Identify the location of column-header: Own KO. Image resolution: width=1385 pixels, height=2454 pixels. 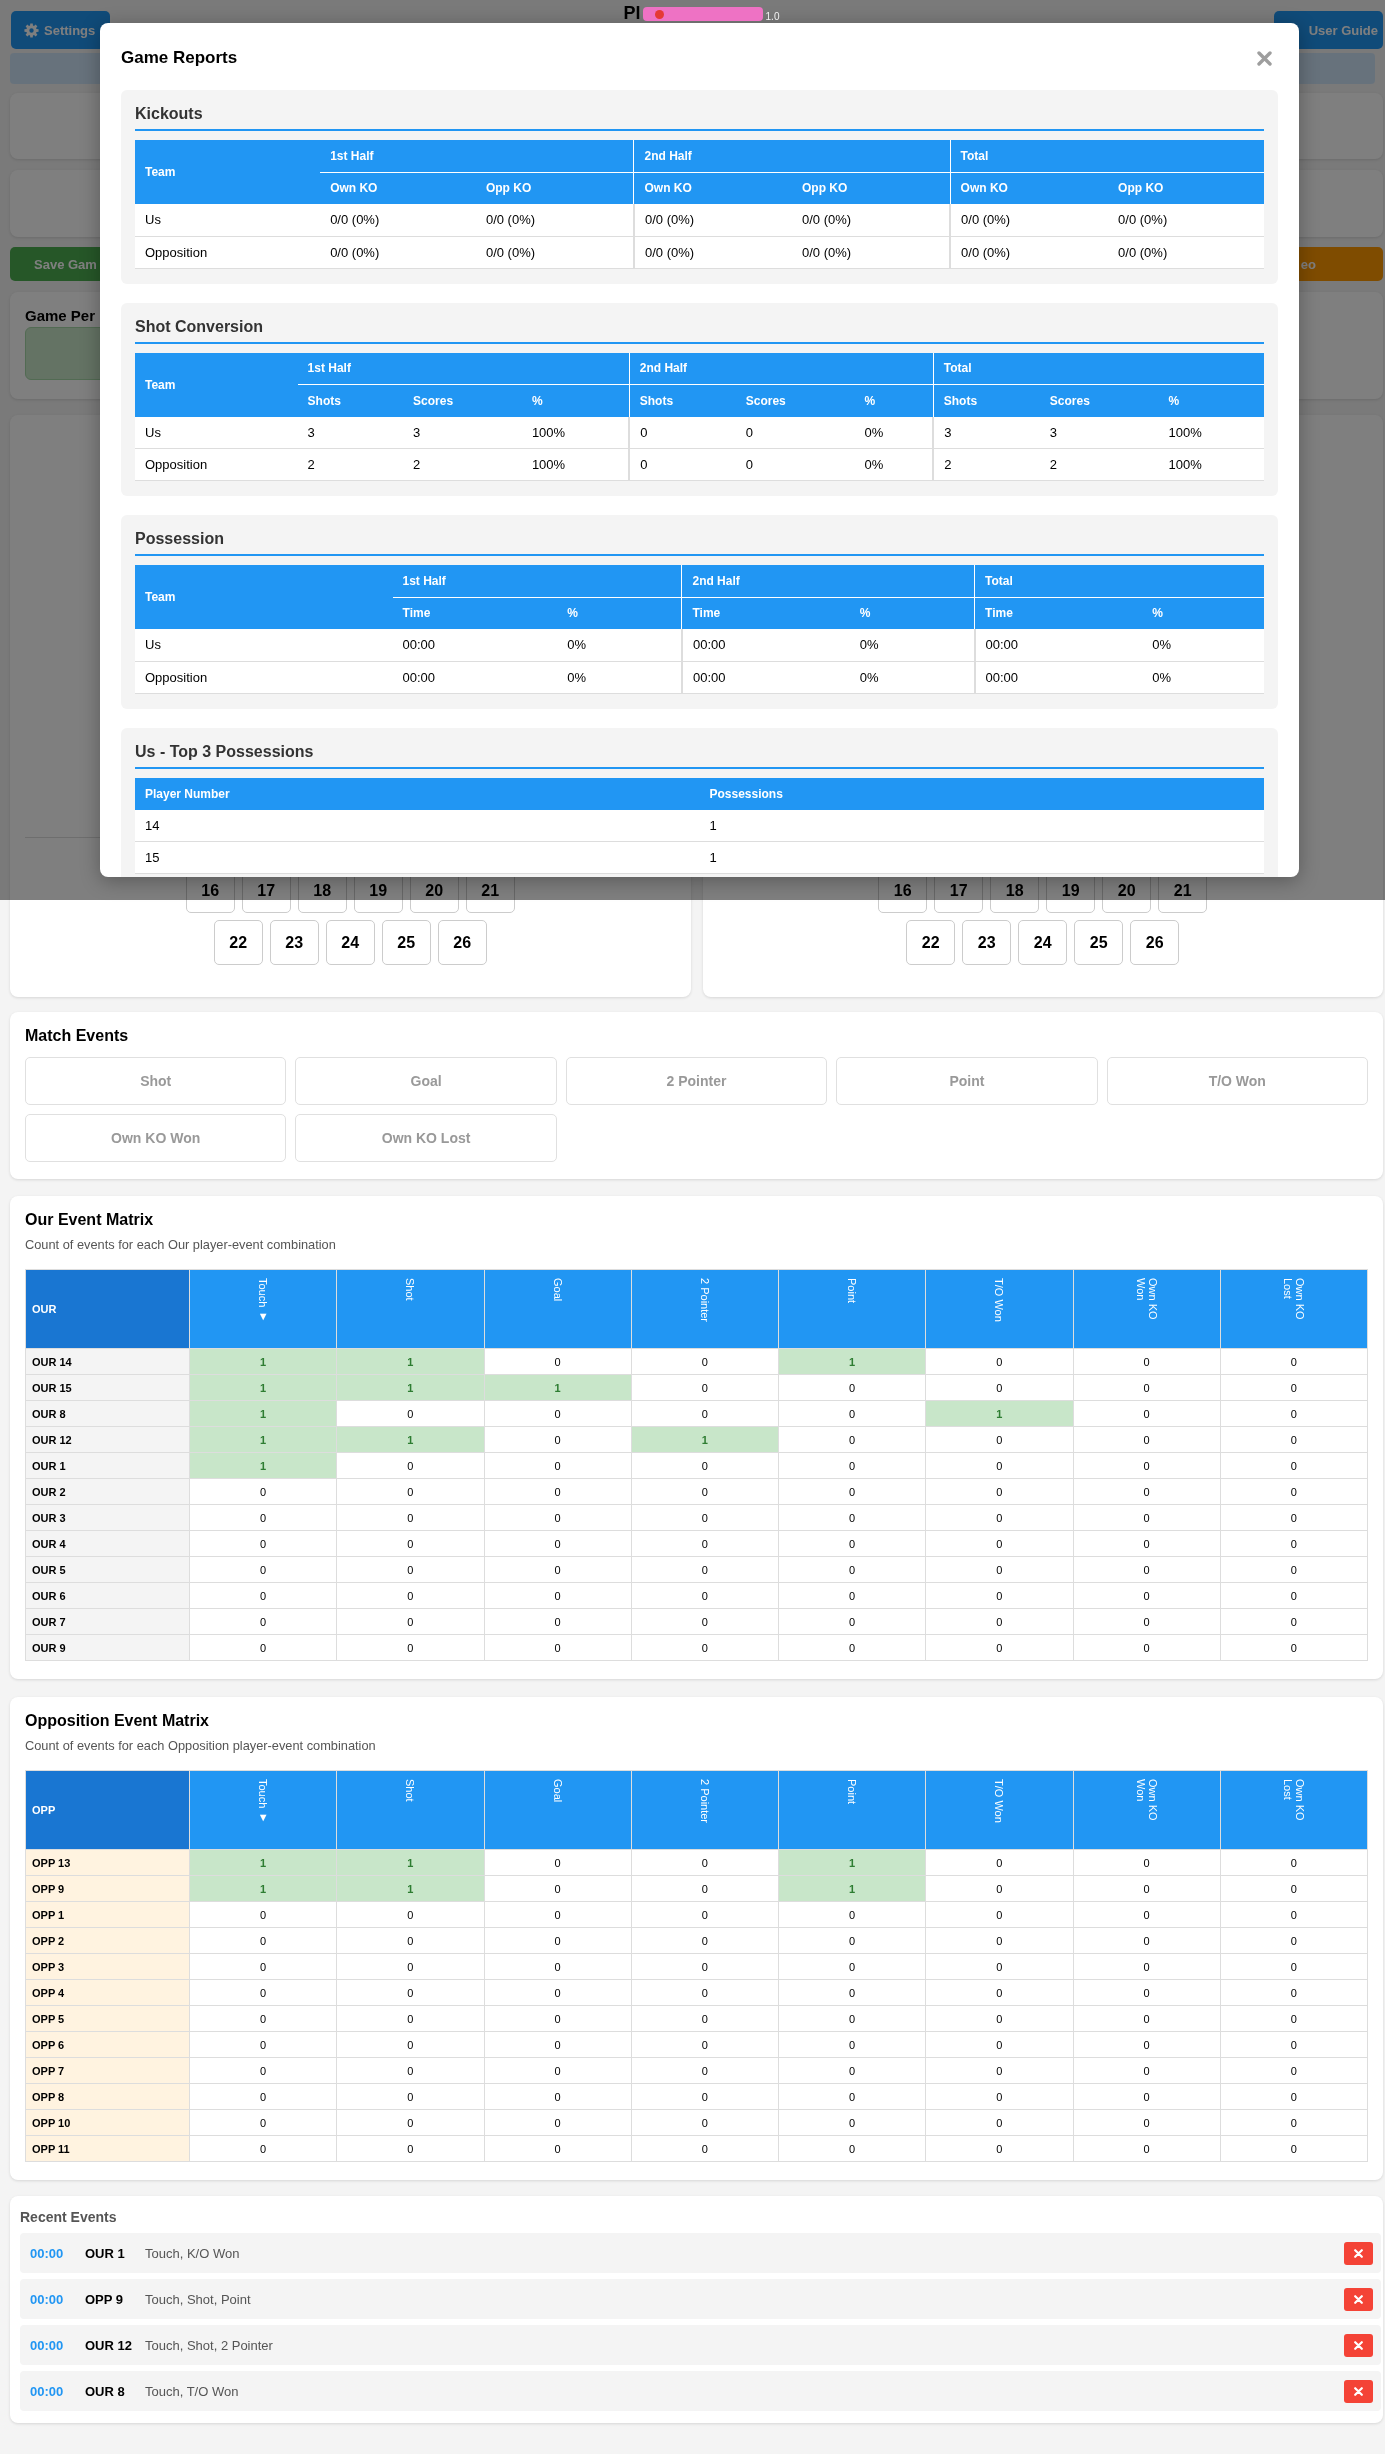
(1029, 188).